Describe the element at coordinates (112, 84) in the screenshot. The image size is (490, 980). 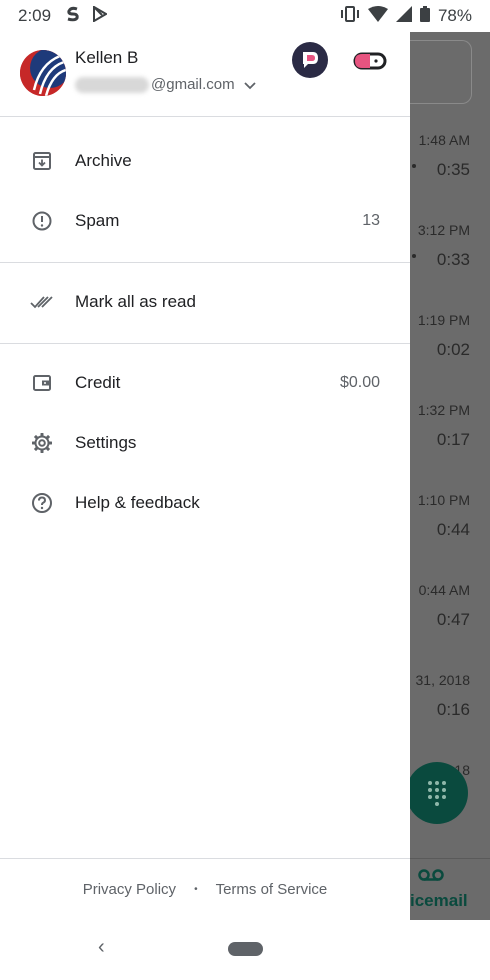
I see `email-redacted` at that location.